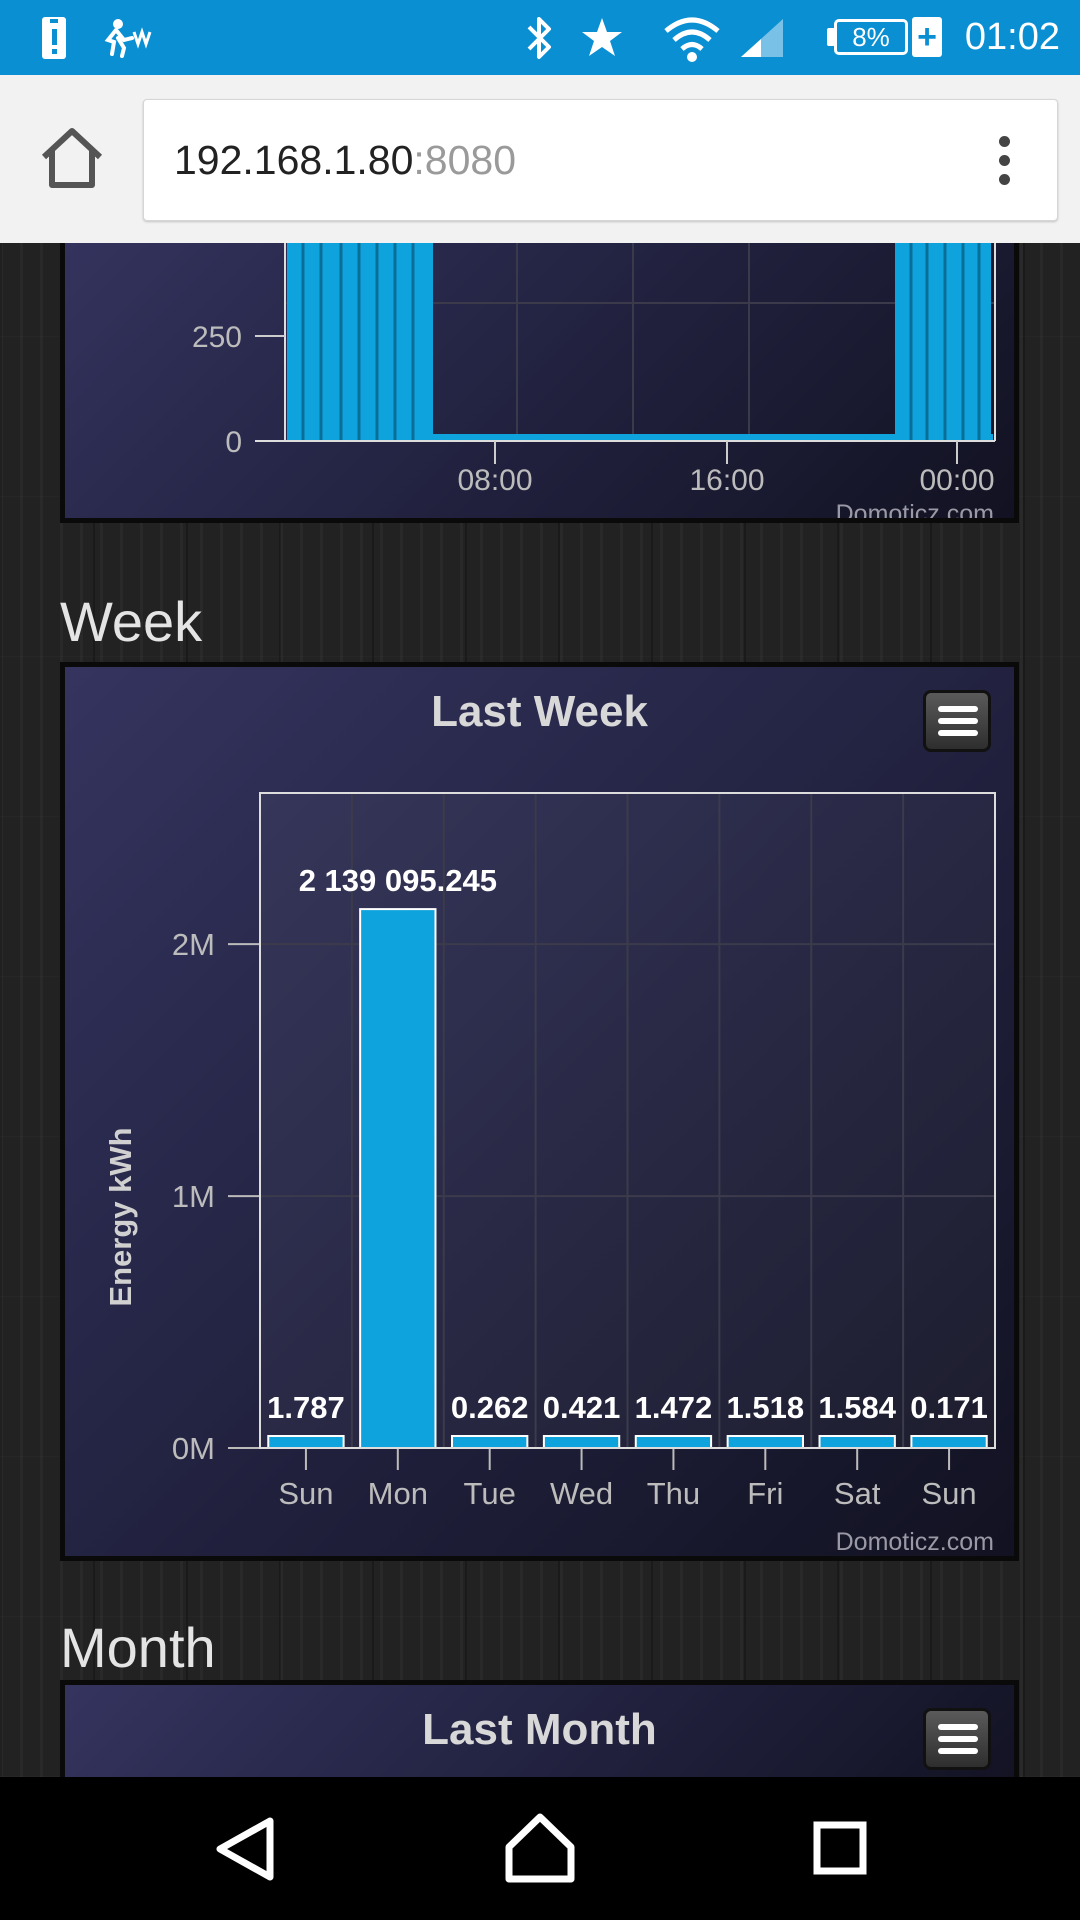  I want to click on day-x-tick-0000: 00:00, so click(956, 480).